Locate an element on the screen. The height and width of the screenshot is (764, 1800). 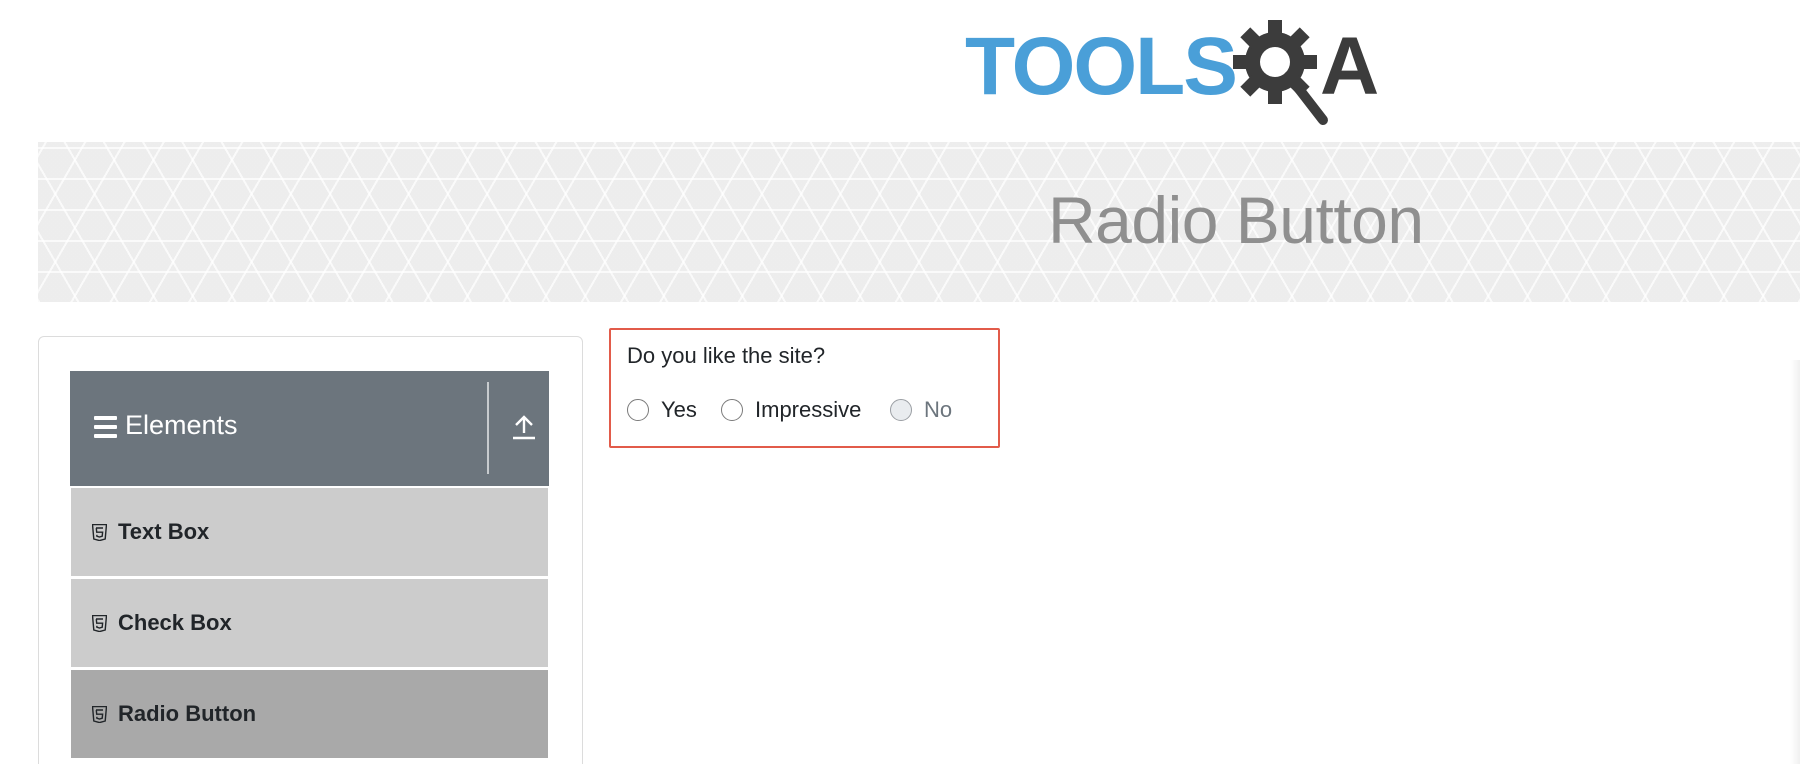
radio-impressive is located at coordinates (732, 410).